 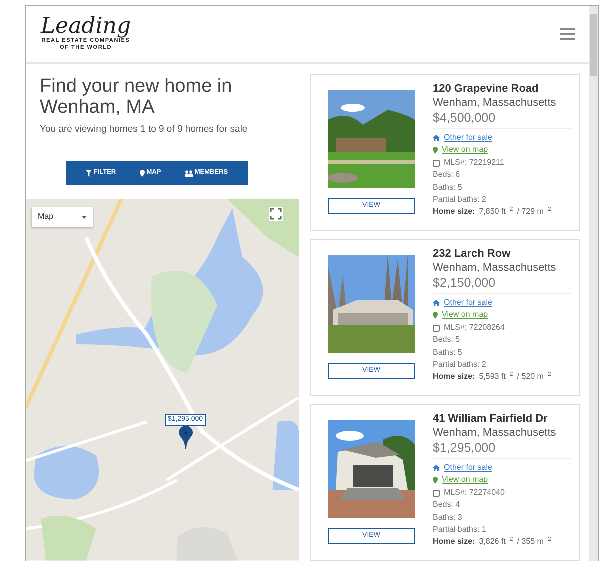 What do you see at coordinates (448, 518) in the screenshot?
I see `baths-count: Baths: 3` at bounding box center [448, 518].